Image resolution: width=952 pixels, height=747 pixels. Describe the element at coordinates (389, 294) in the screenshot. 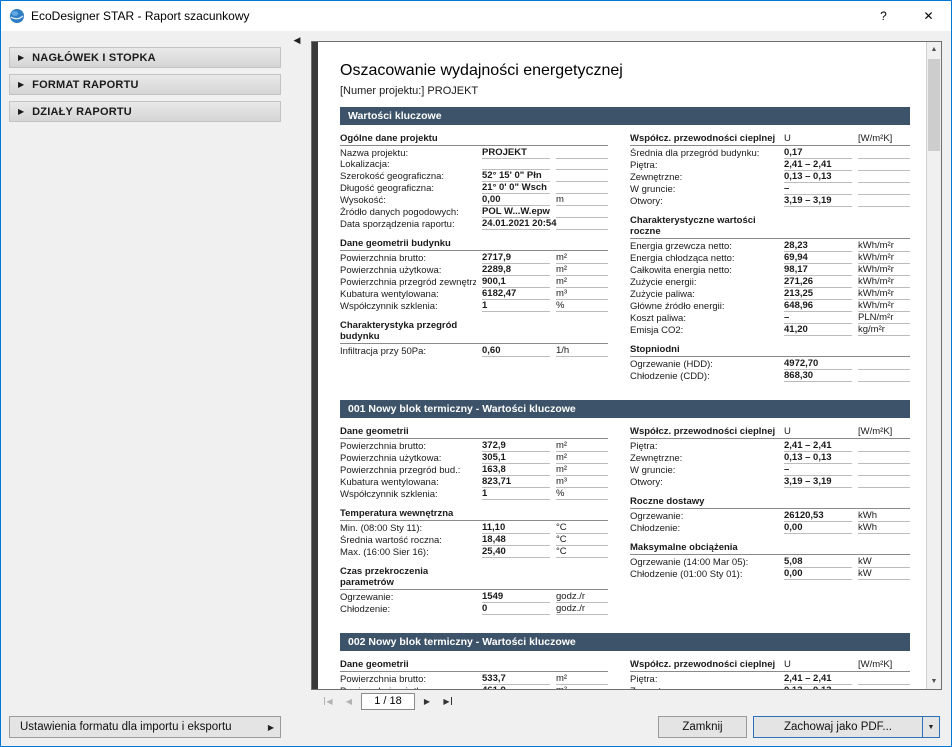

I see `report-row-label: Kubatura wentylowana:` at that location.